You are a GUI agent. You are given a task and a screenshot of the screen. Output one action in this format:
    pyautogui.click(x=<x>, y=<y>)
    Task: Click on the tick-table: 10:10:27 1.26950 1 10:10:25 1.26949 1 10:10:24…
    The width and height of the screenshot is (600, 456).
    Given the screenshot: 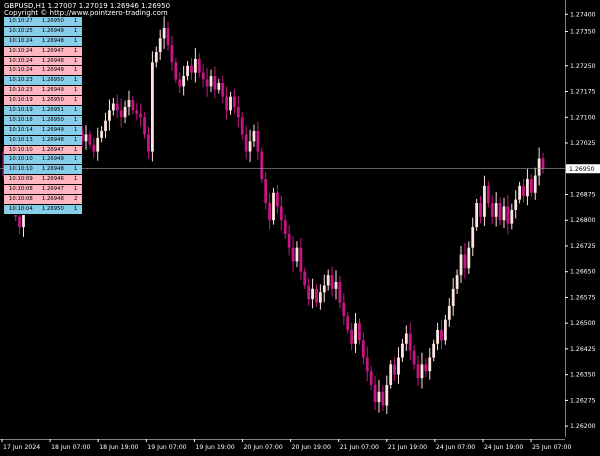 What is the action you would take?
    pyautogui.click(x=43, y=116)
    